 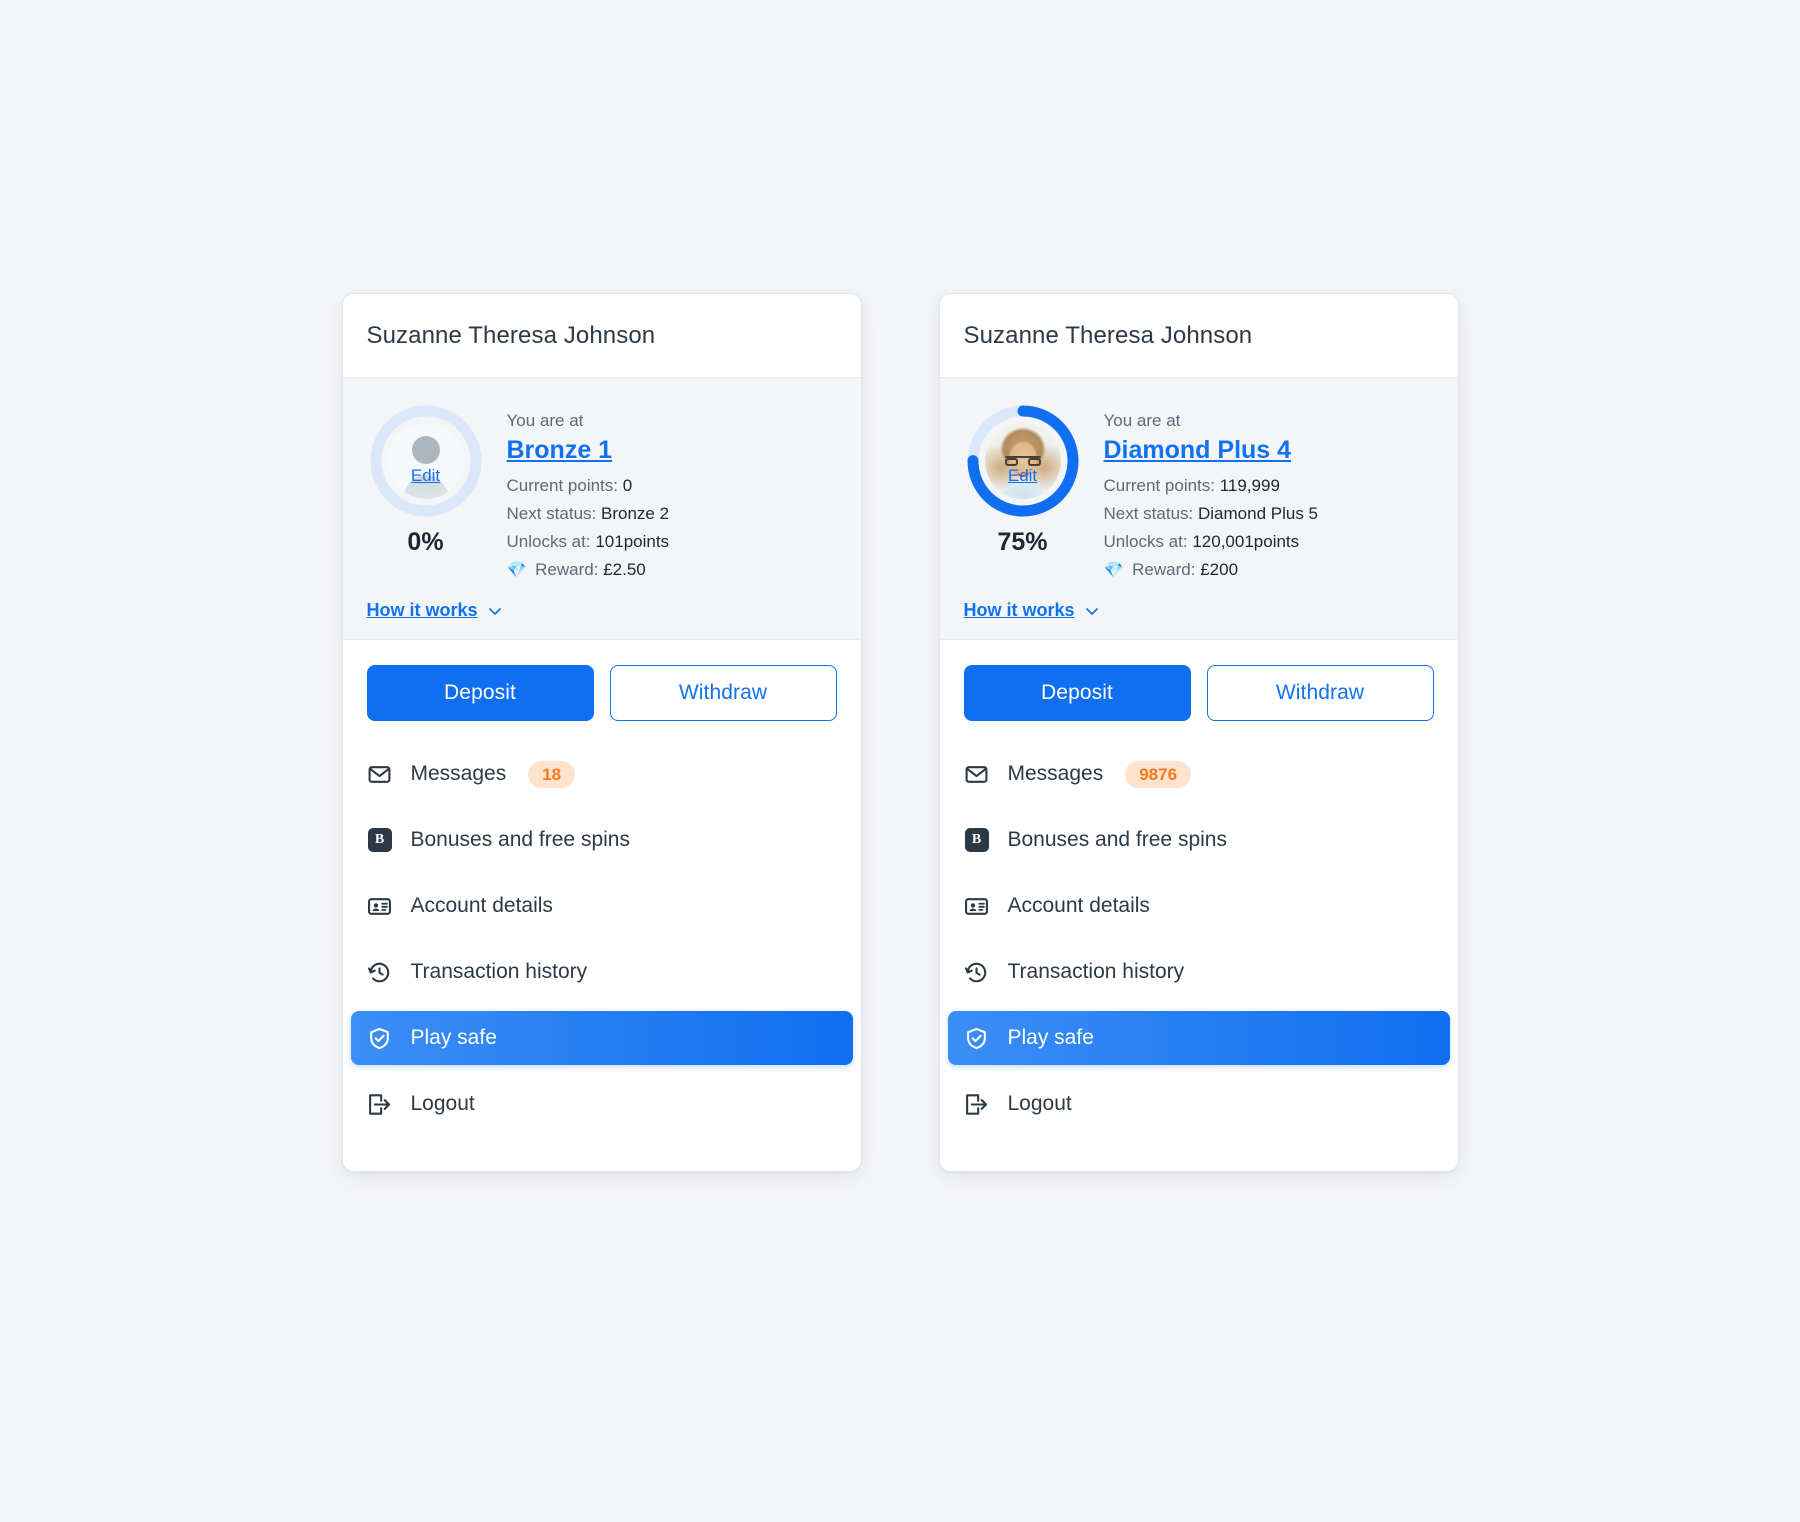 What do you see at coordinates (1219, 569) in the screenshot?
I see `reward-value: £200` at bounding box center [1219, 569].